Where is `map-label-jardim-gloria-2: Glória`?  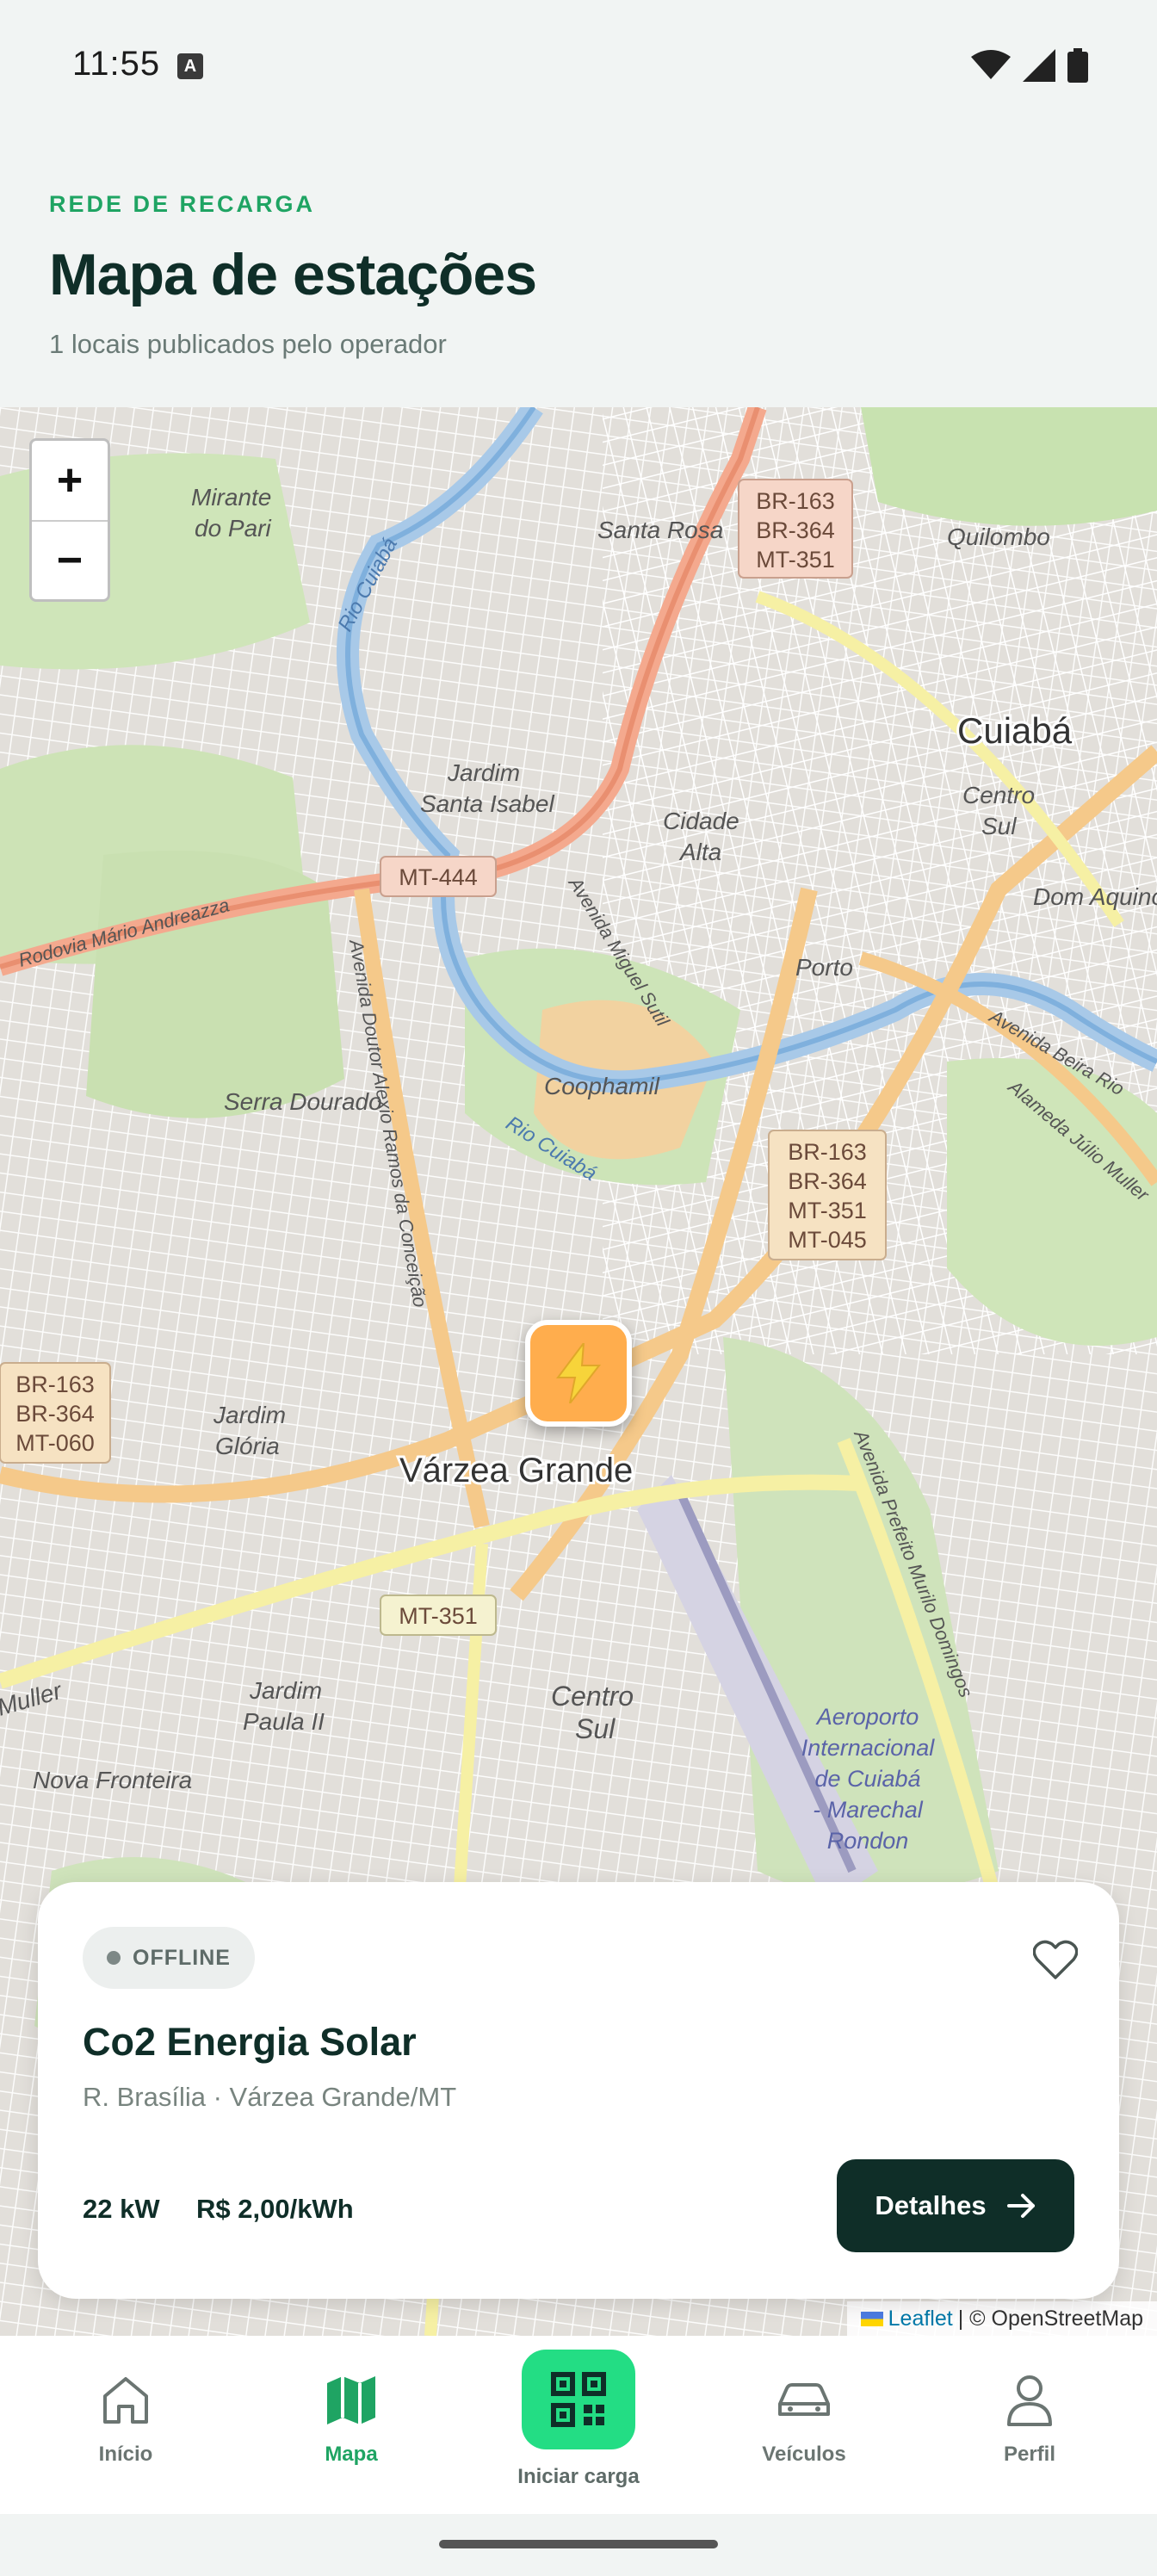 map-label-jardim-gloria-2: Glória is located at coordinates (247, 1446).